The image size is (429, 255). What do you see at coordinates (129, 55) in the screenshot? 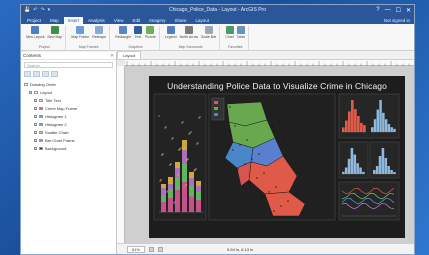
I see `view-tab-layout: Layout` at bounding box center [129, 55].